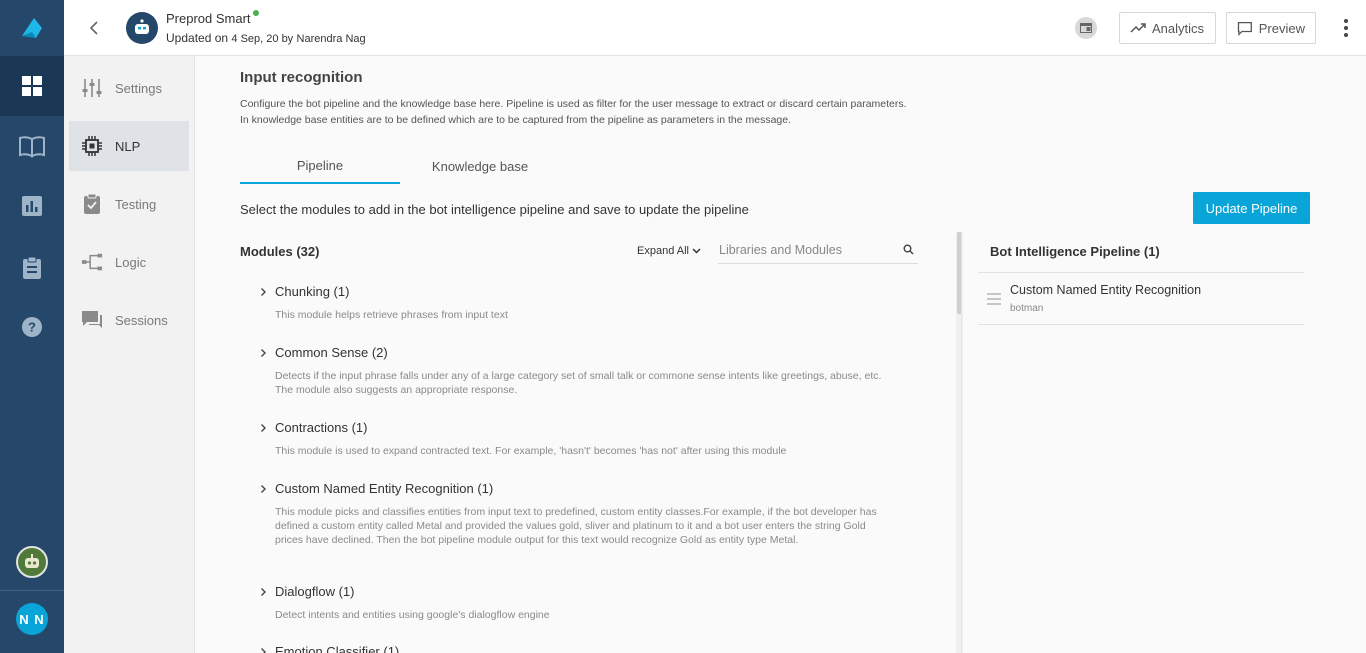 This screenshot has width=1366, height=653. Describe the element at coordinates (480, 166) in the screenshot. I see `tab-knowledge-base: Knowledge base` at that location.